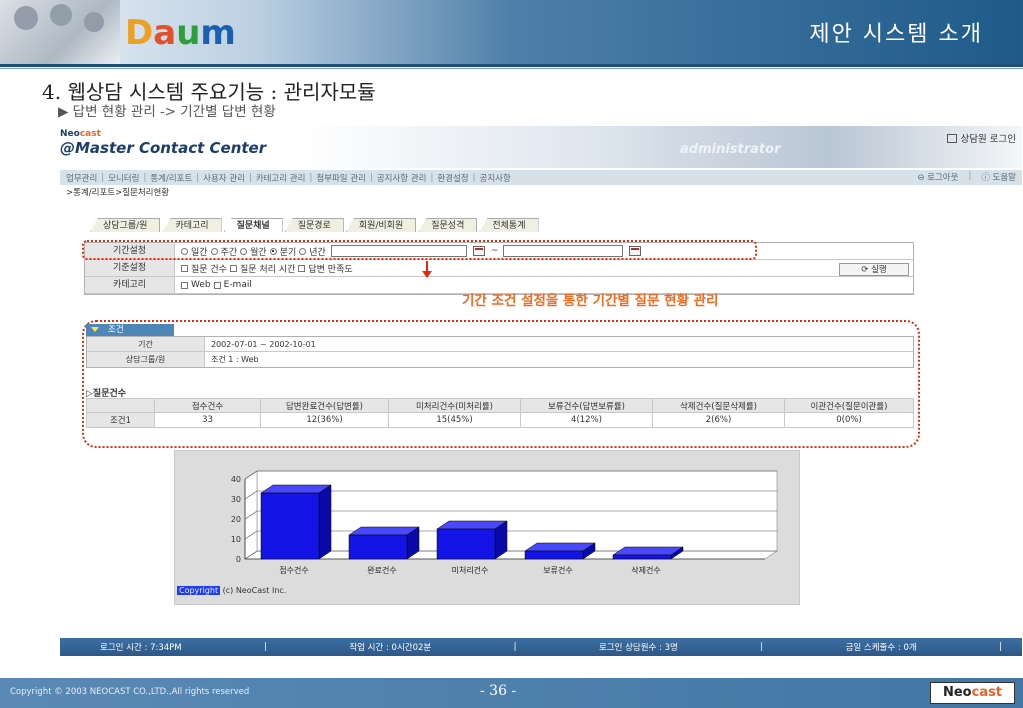 This screenshot has width=1023, height=708. Describe the element at coordinates (341, 178) in the screenshot. I see `menu-item: 첨부파일 관리` at that location.